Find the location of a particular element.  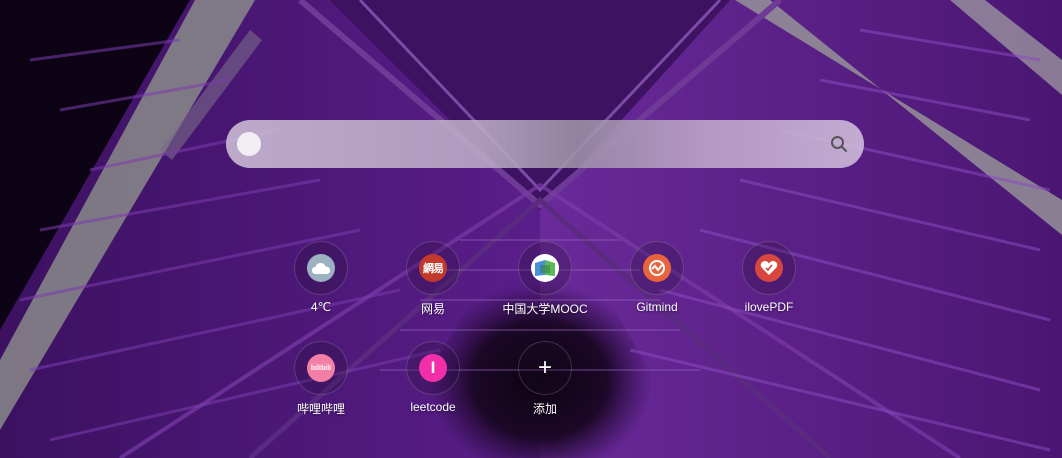

shortcut-bilibili: bilibili 哔哩哔哩 is located at coordinates (321, 383).